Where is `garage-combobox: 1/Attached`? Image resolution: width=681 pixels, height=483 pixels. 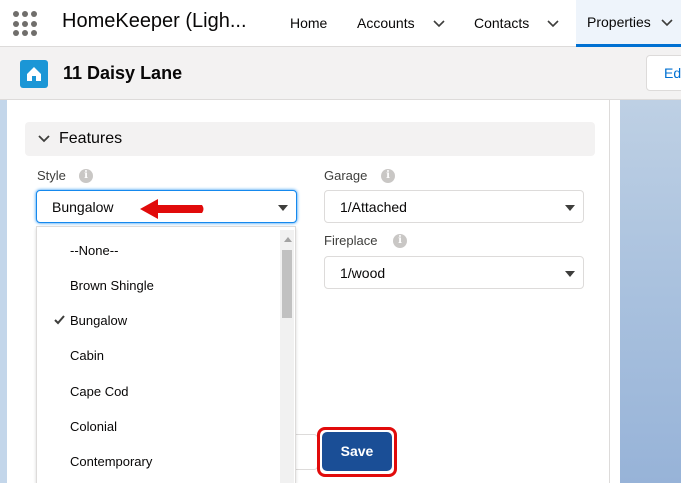
garage-combobox: 1/Attached is located at coordinates (454, 206).